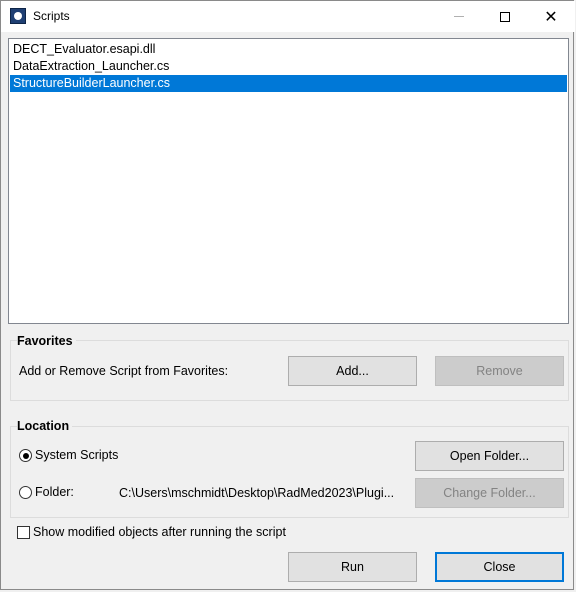 Image resolution: width=576 pixels, height=592 pixels. I want to click on location-heading: Location, so click(45, 426).